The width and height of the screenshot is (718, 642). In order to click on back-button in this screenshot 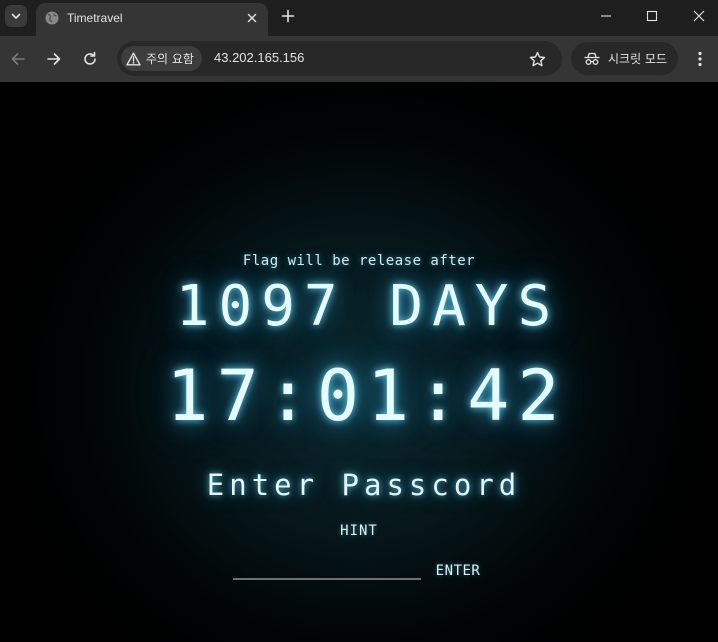, I will do `click(18, 59)`.